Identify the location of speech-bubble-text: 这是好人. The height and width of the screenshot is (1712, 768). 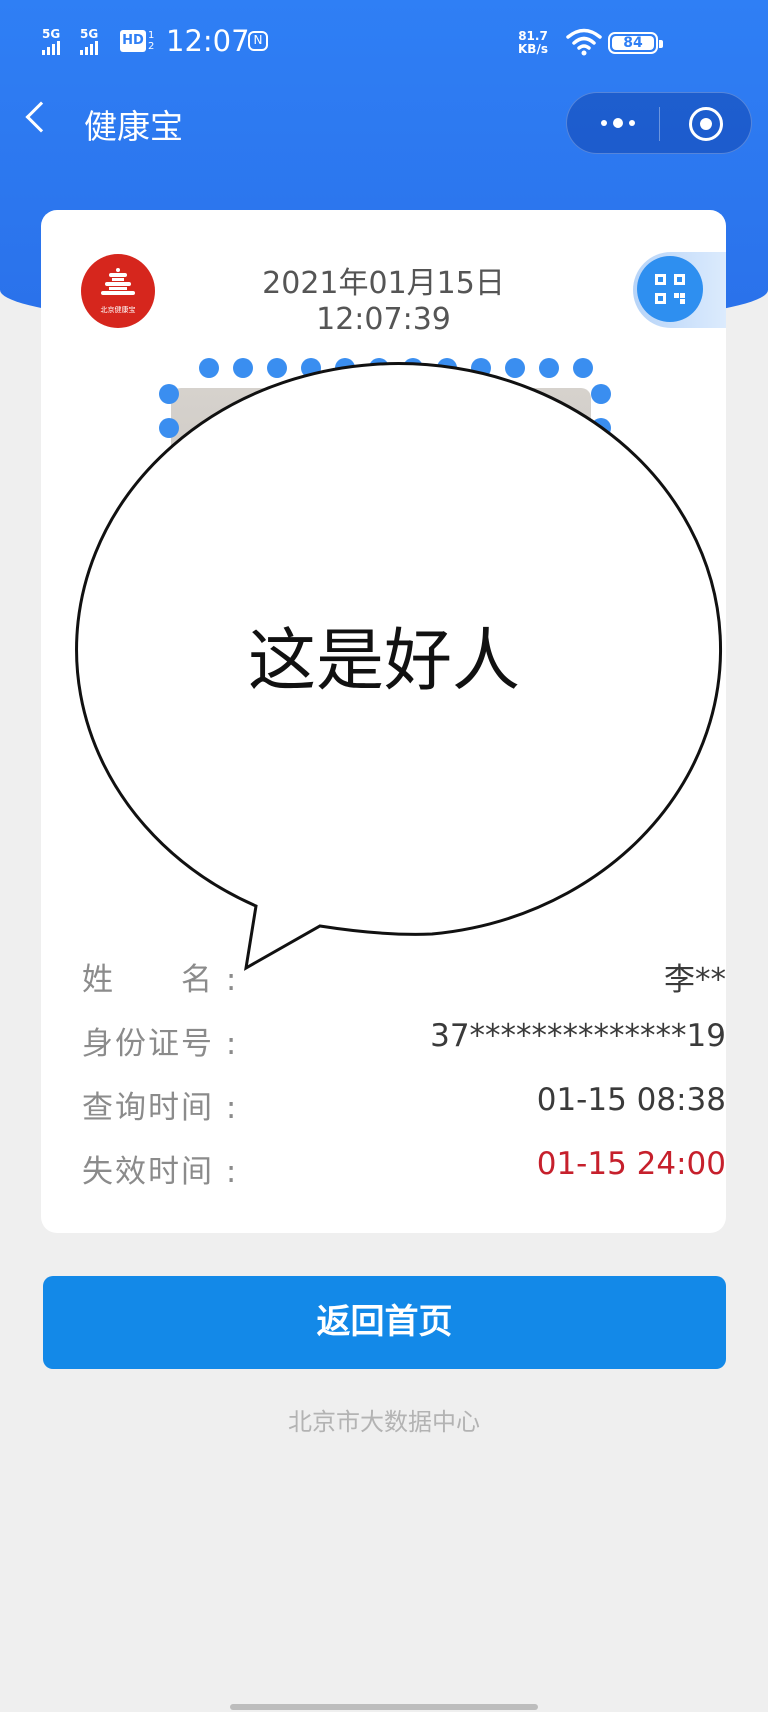
(383, 661).